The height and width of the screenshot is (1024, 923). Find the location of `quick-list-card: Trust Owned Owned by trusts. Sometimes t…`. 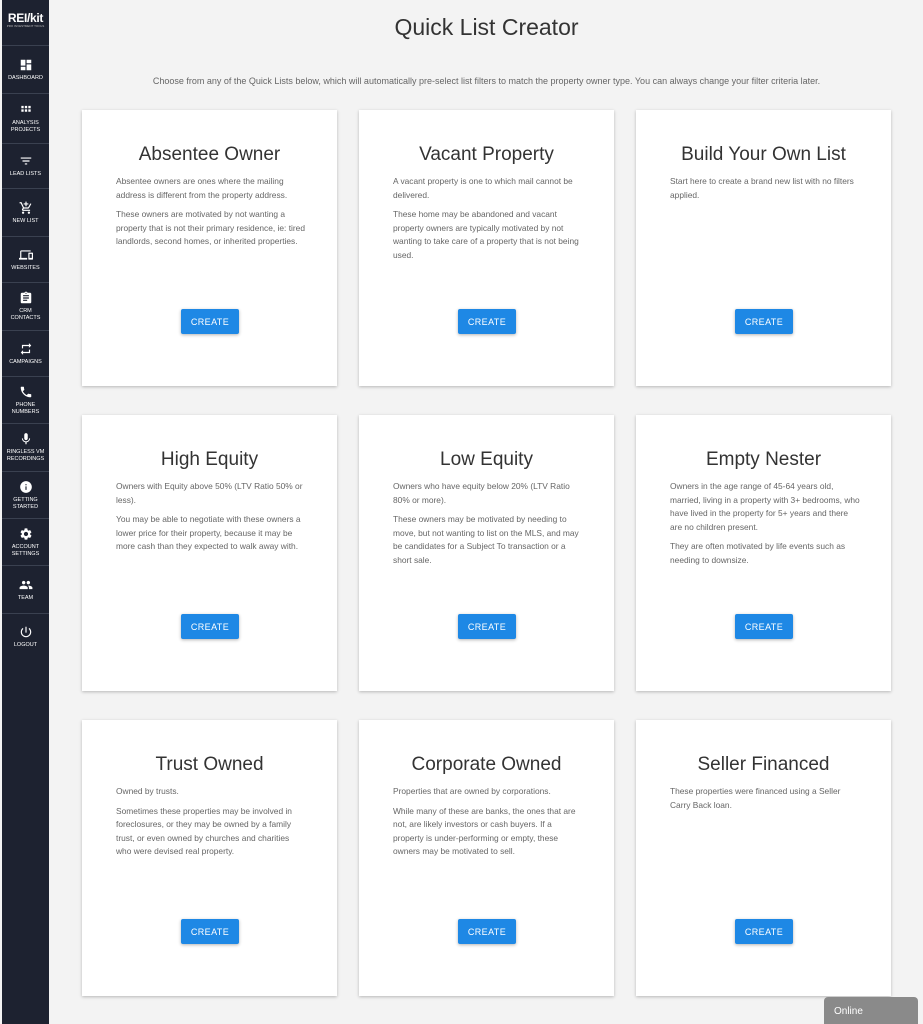

quick-list-card: Trust Owned Owned by trusts. Sometimes t… is located at coordinates (209, 858).